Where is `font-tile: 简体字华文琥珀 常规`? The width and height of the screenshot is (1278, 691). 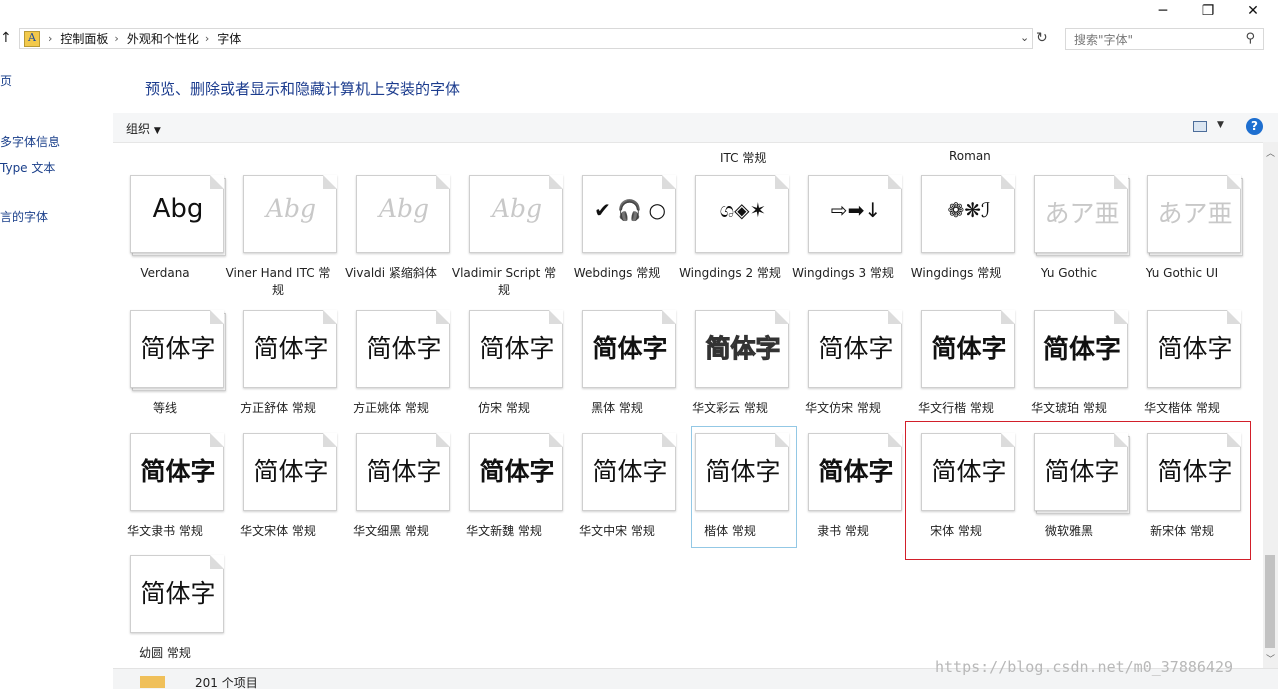
font-tile: 简体字华文琥珀 常规 is located at coordinates (1072, 369).